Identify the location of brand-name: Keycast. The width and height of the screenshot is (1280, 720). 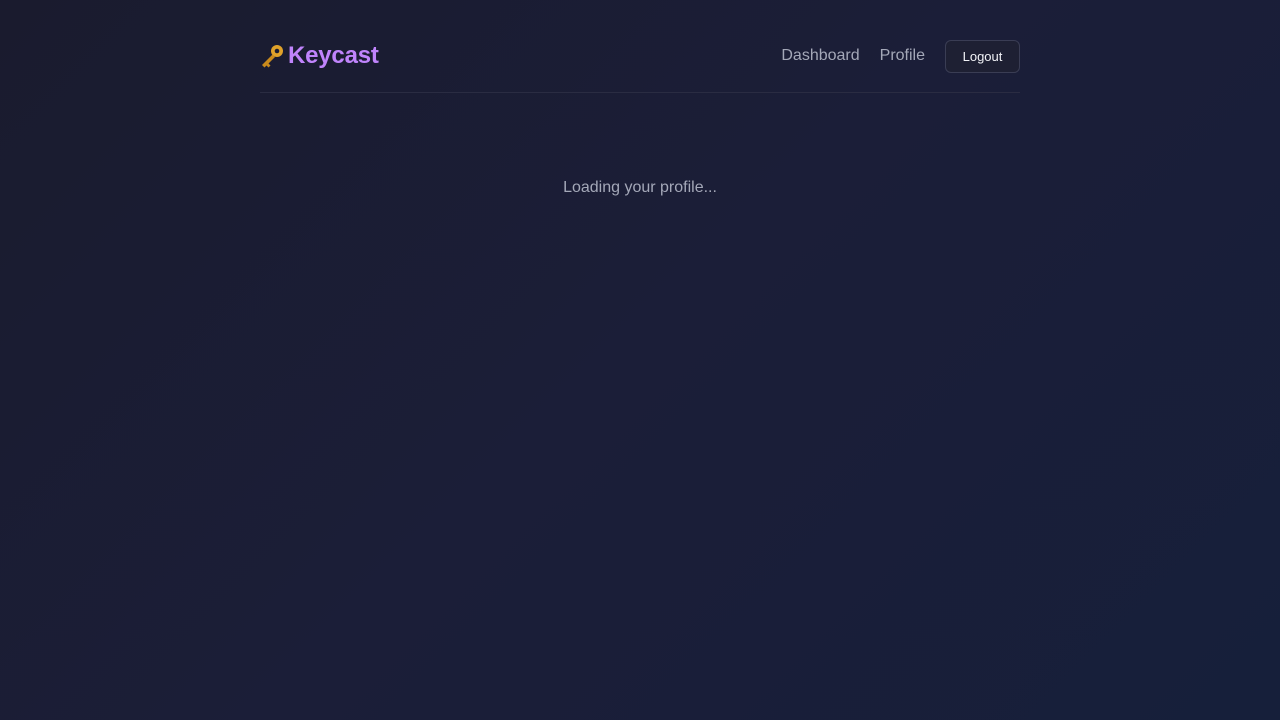
(333, 55).